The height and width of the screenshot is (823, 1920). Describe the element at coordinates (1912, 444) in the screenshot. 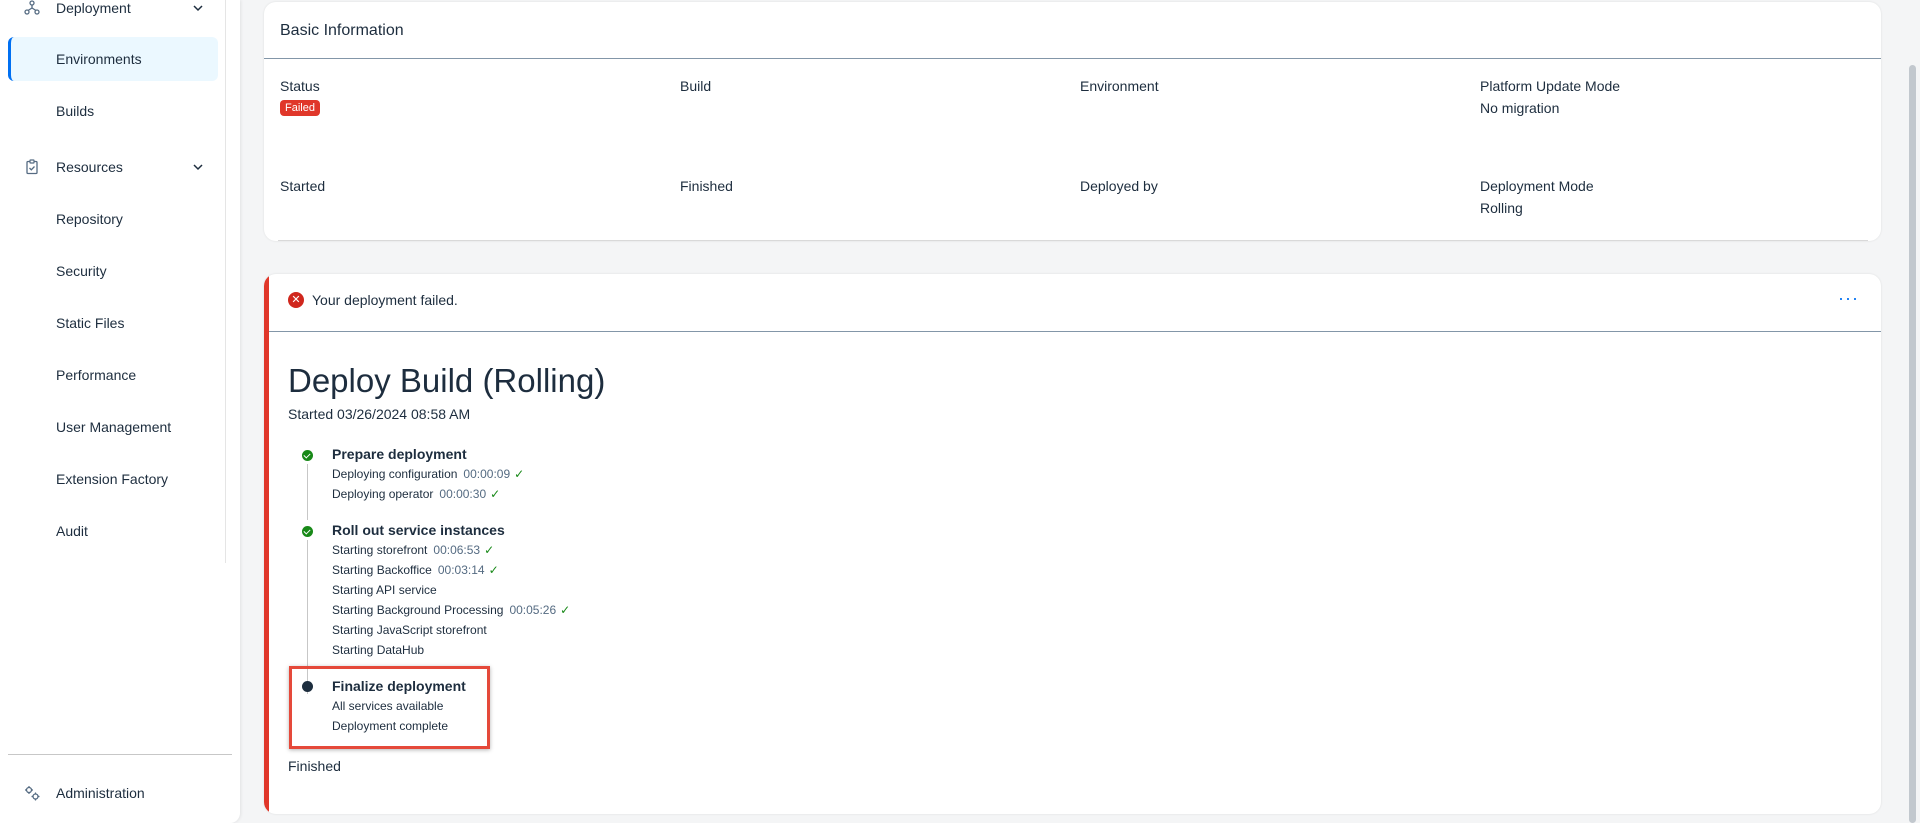

I see `scrollbar-thumb` at that location.